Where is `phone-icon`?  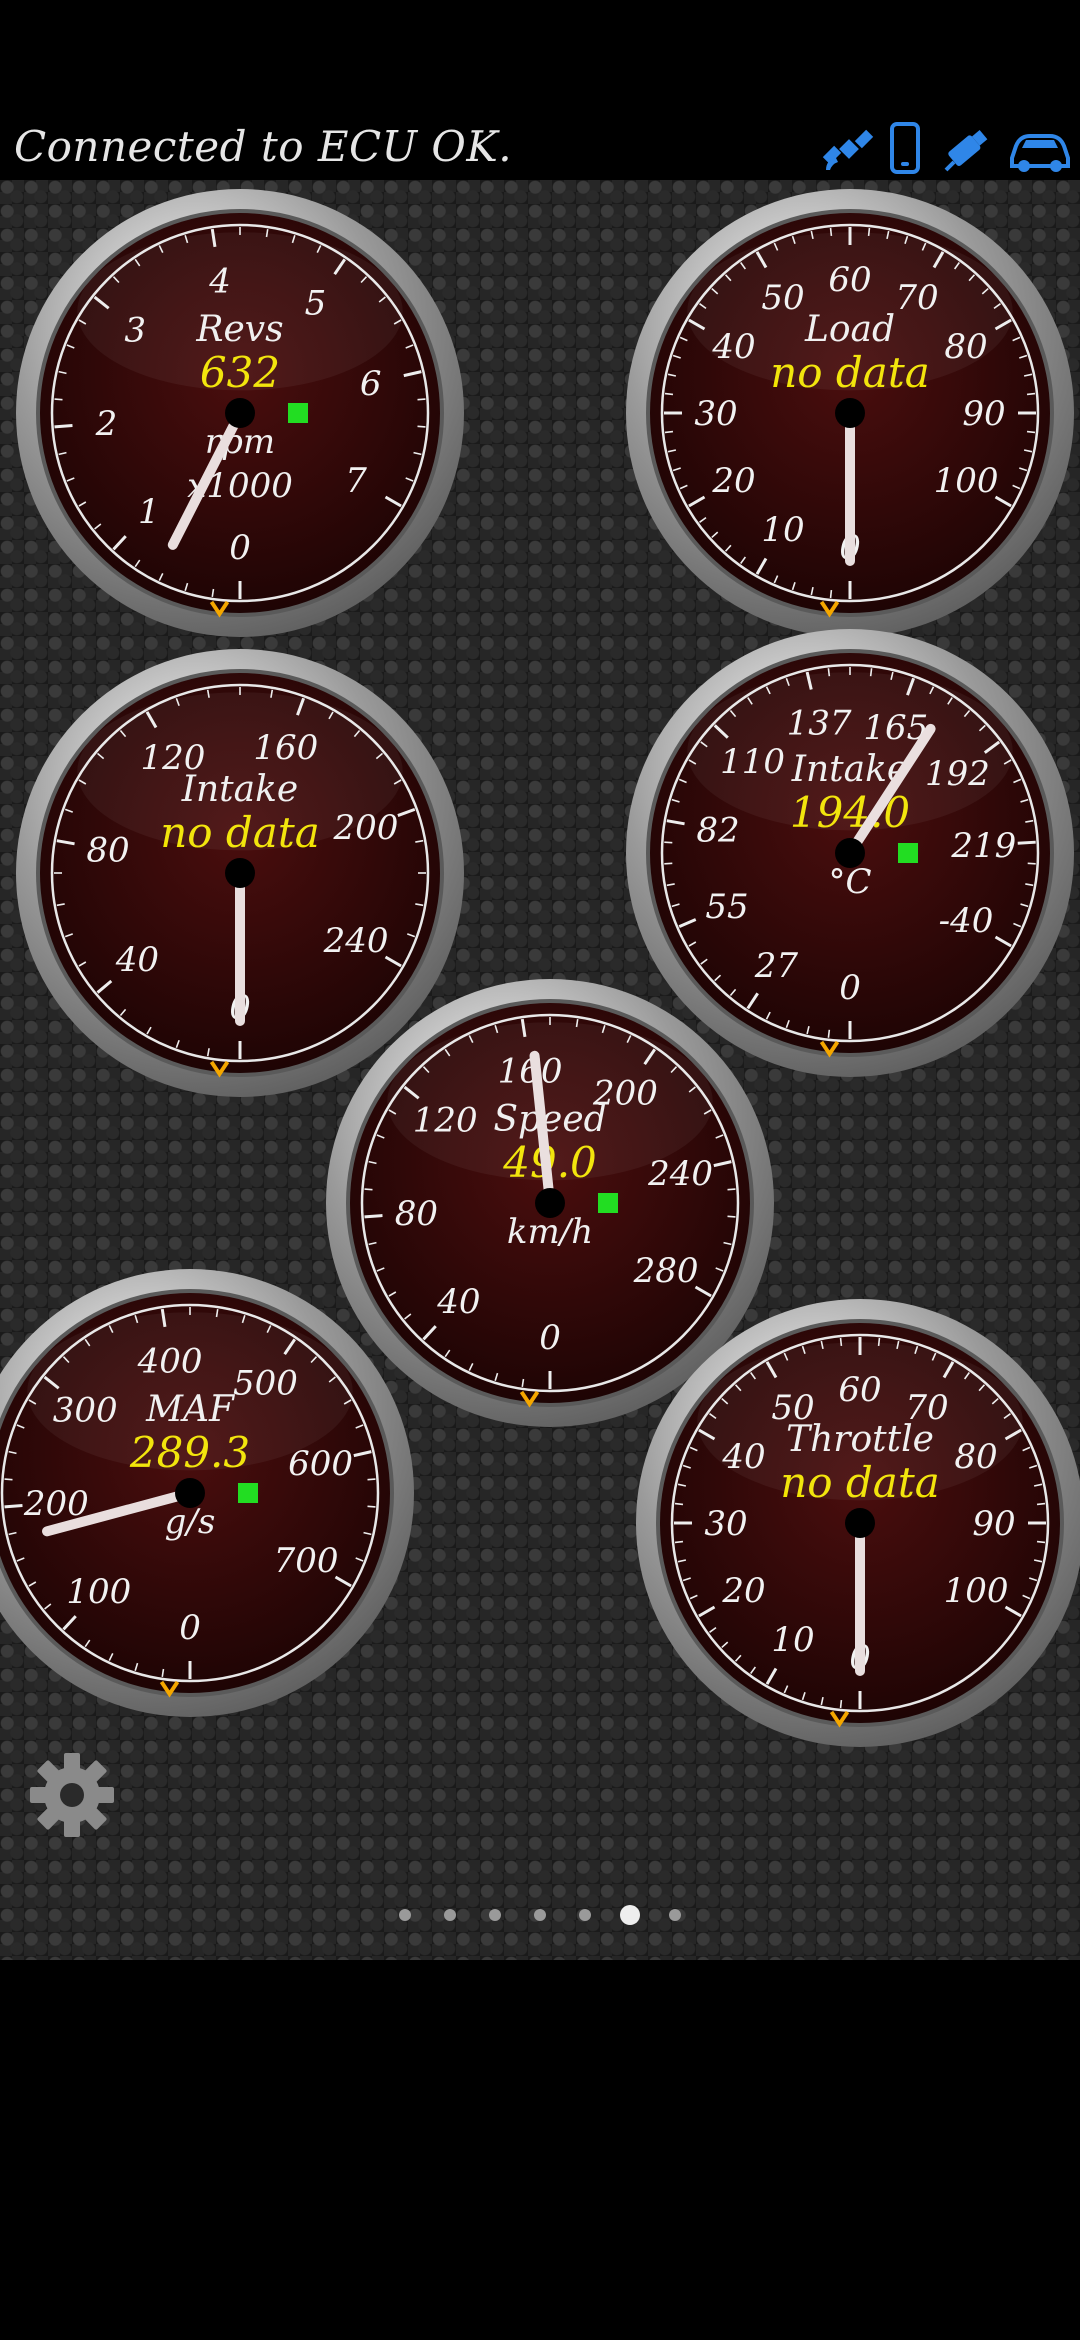 phone-icon is located at coordinates (905, 148).